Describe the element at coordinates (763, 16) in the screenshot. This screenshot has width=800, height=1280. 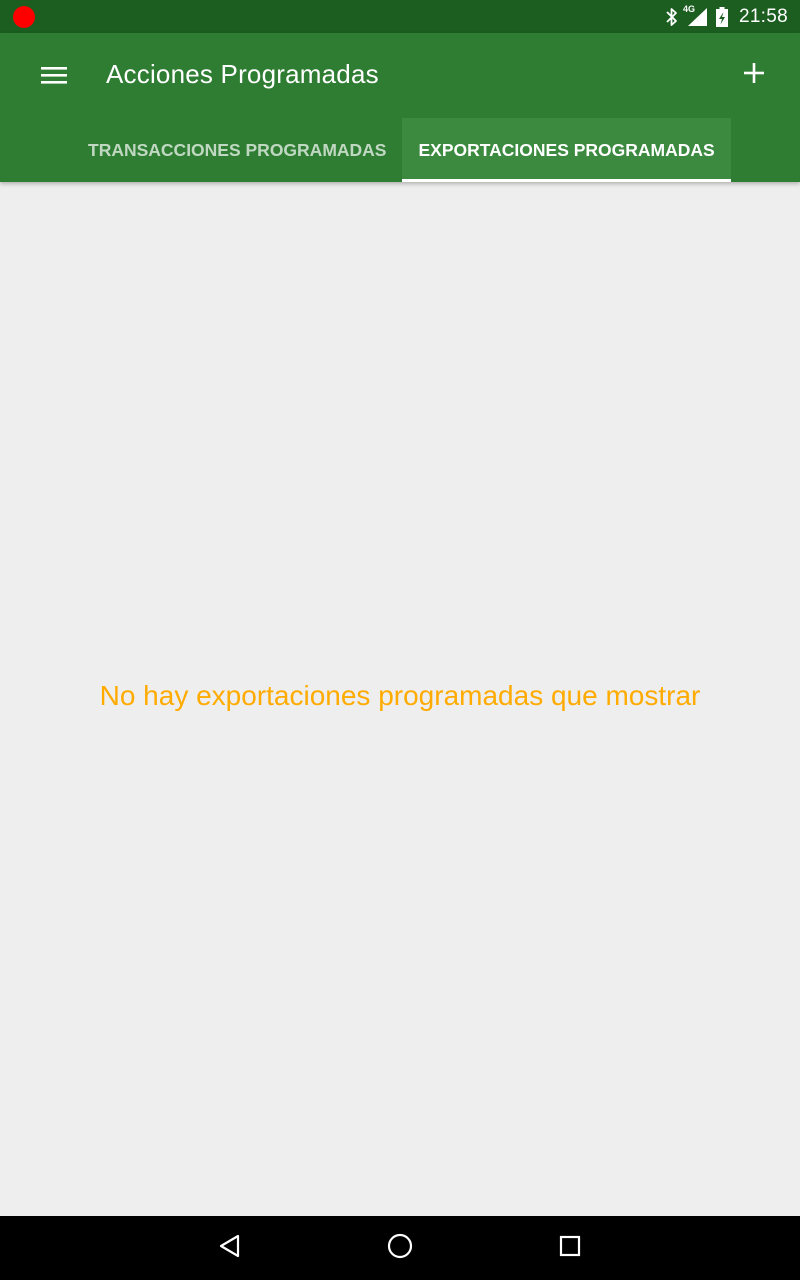
I see `clock: 21:58` at that location.